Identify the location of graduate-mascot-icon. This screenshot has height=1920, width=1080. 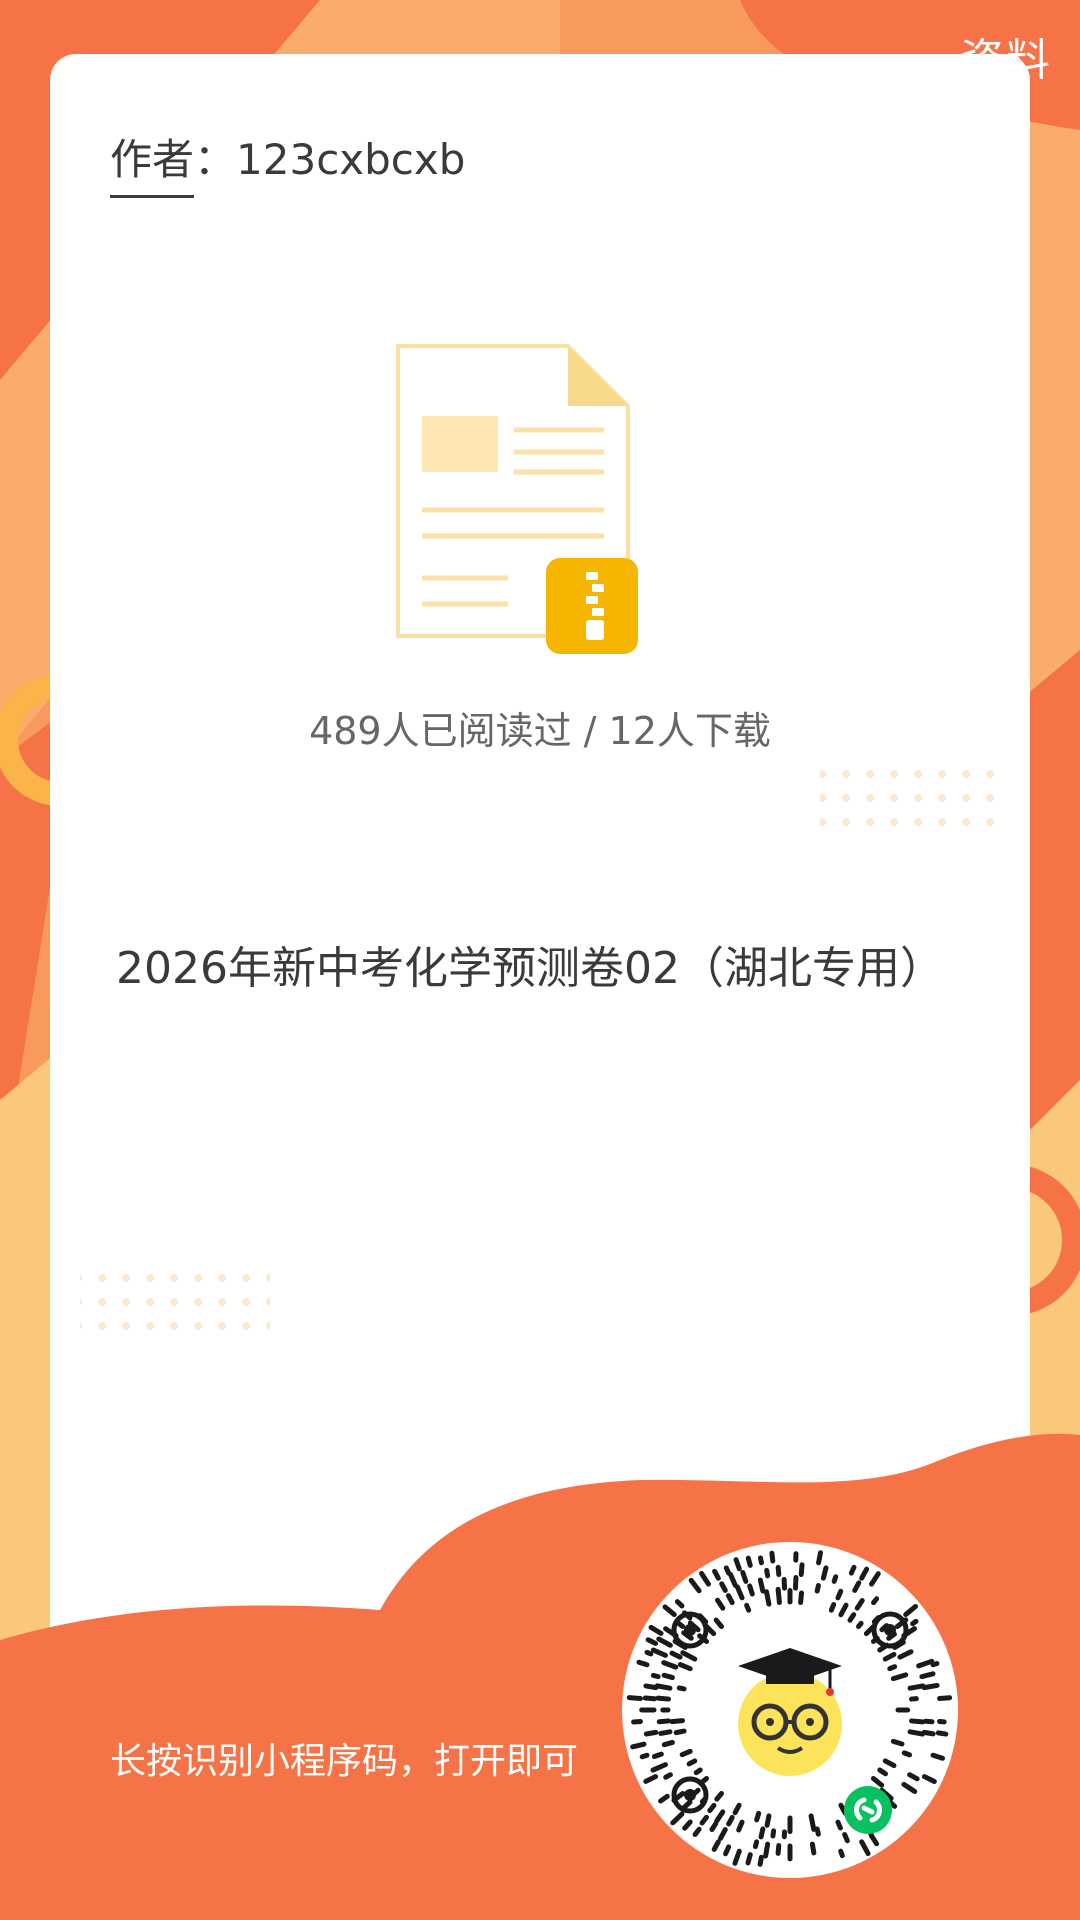
(790, 1712).